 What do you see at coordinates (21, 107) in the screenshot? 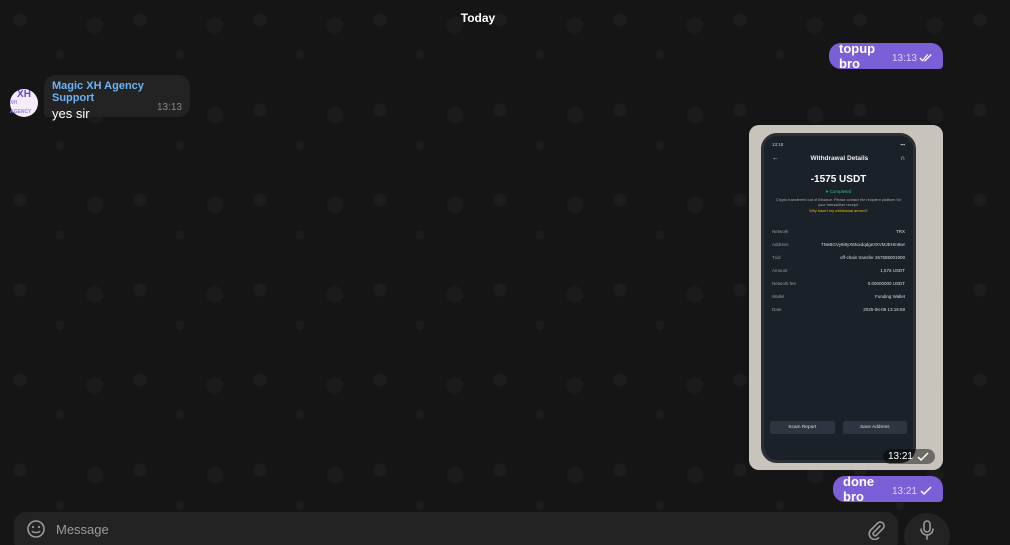
I see `avatar-subtitle: XH AGENCY` at bounding box center [21, 107].